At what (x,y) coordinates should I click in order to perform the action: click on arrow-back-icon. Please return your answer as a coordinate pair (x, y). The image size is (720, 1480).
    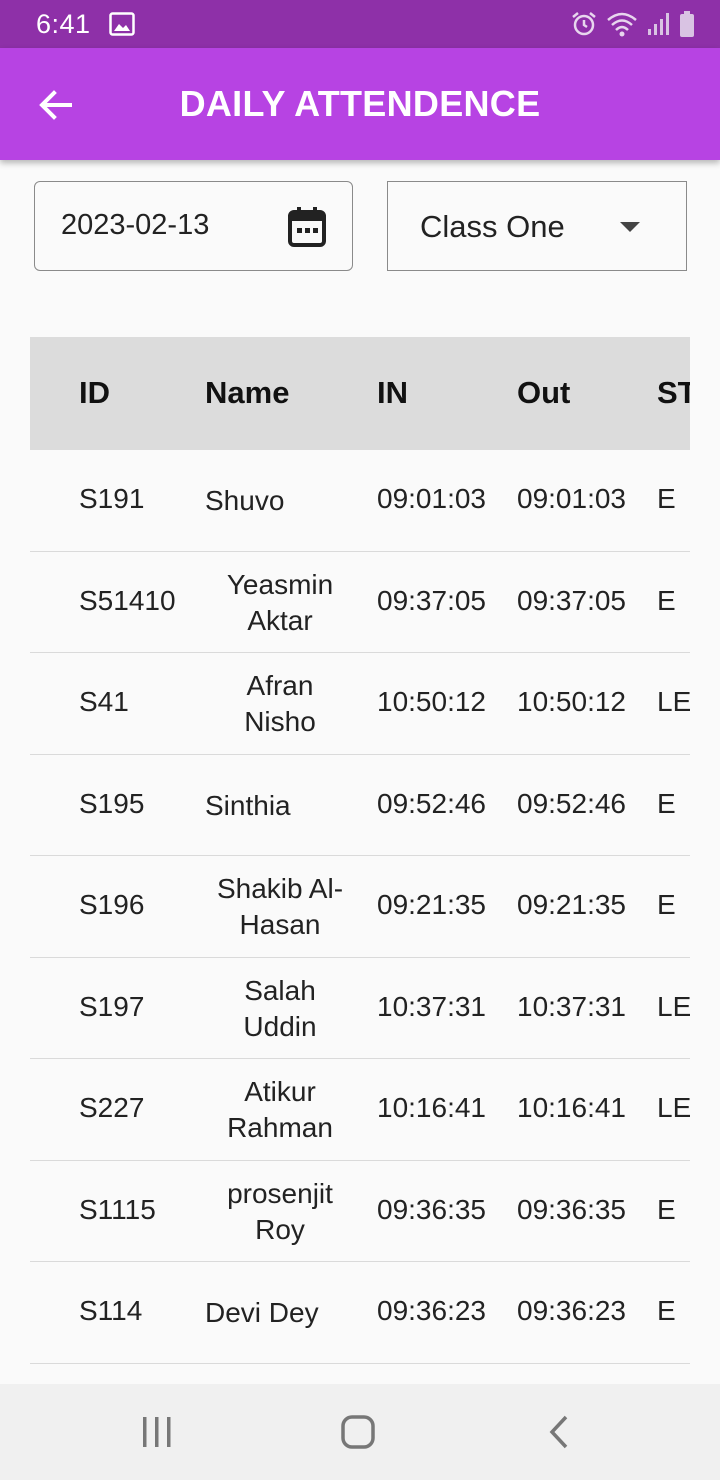
    Looking at the image, I should click on (55, 105).